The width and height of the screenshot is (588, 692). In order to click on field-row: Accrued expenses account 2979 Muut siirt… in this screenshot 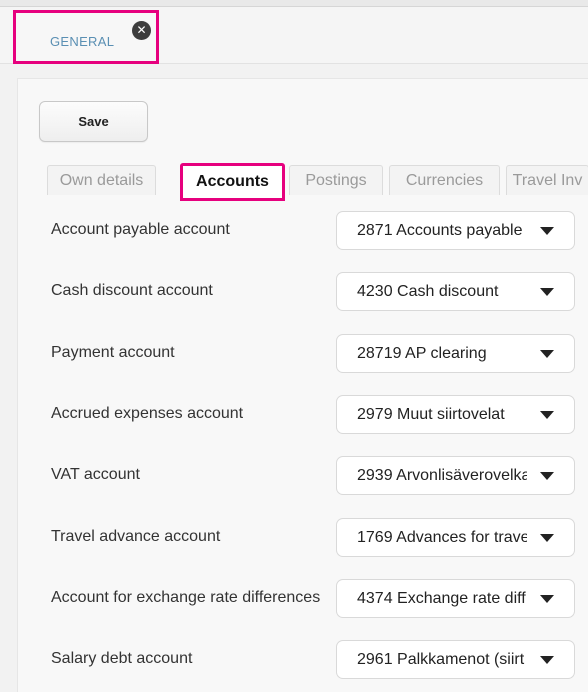, I will do `click(303, 417)`.